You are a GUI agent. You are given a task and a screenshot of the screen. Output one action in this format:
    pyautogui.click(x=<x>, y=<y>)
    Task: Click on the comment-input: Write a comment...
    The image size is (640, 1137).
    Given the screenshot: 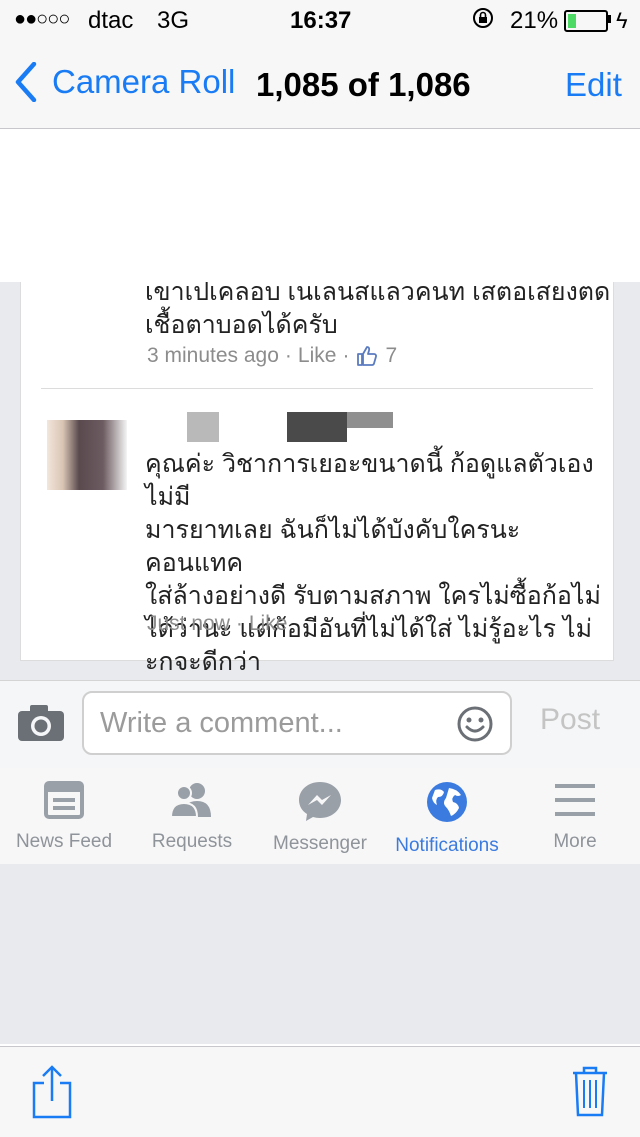 What is the action you would take?
    pyautogui.click(x=297, y=723)
    